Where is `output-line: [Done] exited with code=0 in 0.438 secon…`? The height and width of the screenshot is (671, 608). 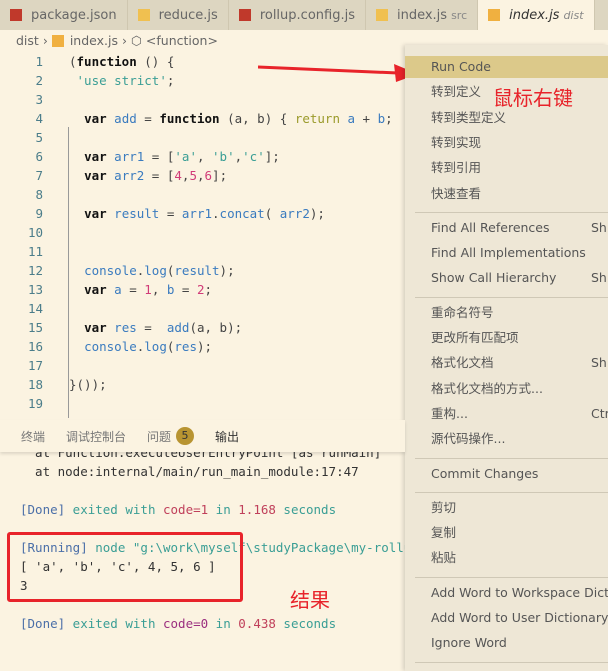 output-line: [Done] exited with code=0 in 0.438 secon… is located at coordinates (178, 623).